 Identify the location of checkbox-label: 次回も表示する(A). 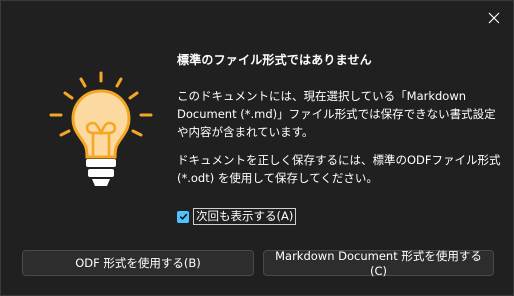
(245, 216).